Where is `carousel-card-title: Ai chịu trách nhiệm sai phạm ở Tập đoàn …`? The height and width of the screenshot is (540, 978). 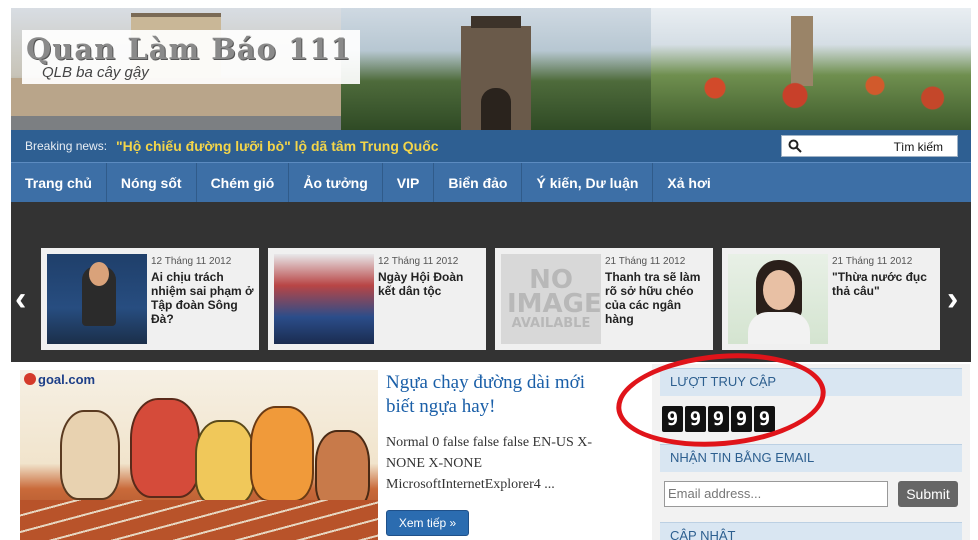 carousel-card-title: Ai chịu trách nhiệm sai phạm ở Tập đoàn … is located at coordinates (203, 298).